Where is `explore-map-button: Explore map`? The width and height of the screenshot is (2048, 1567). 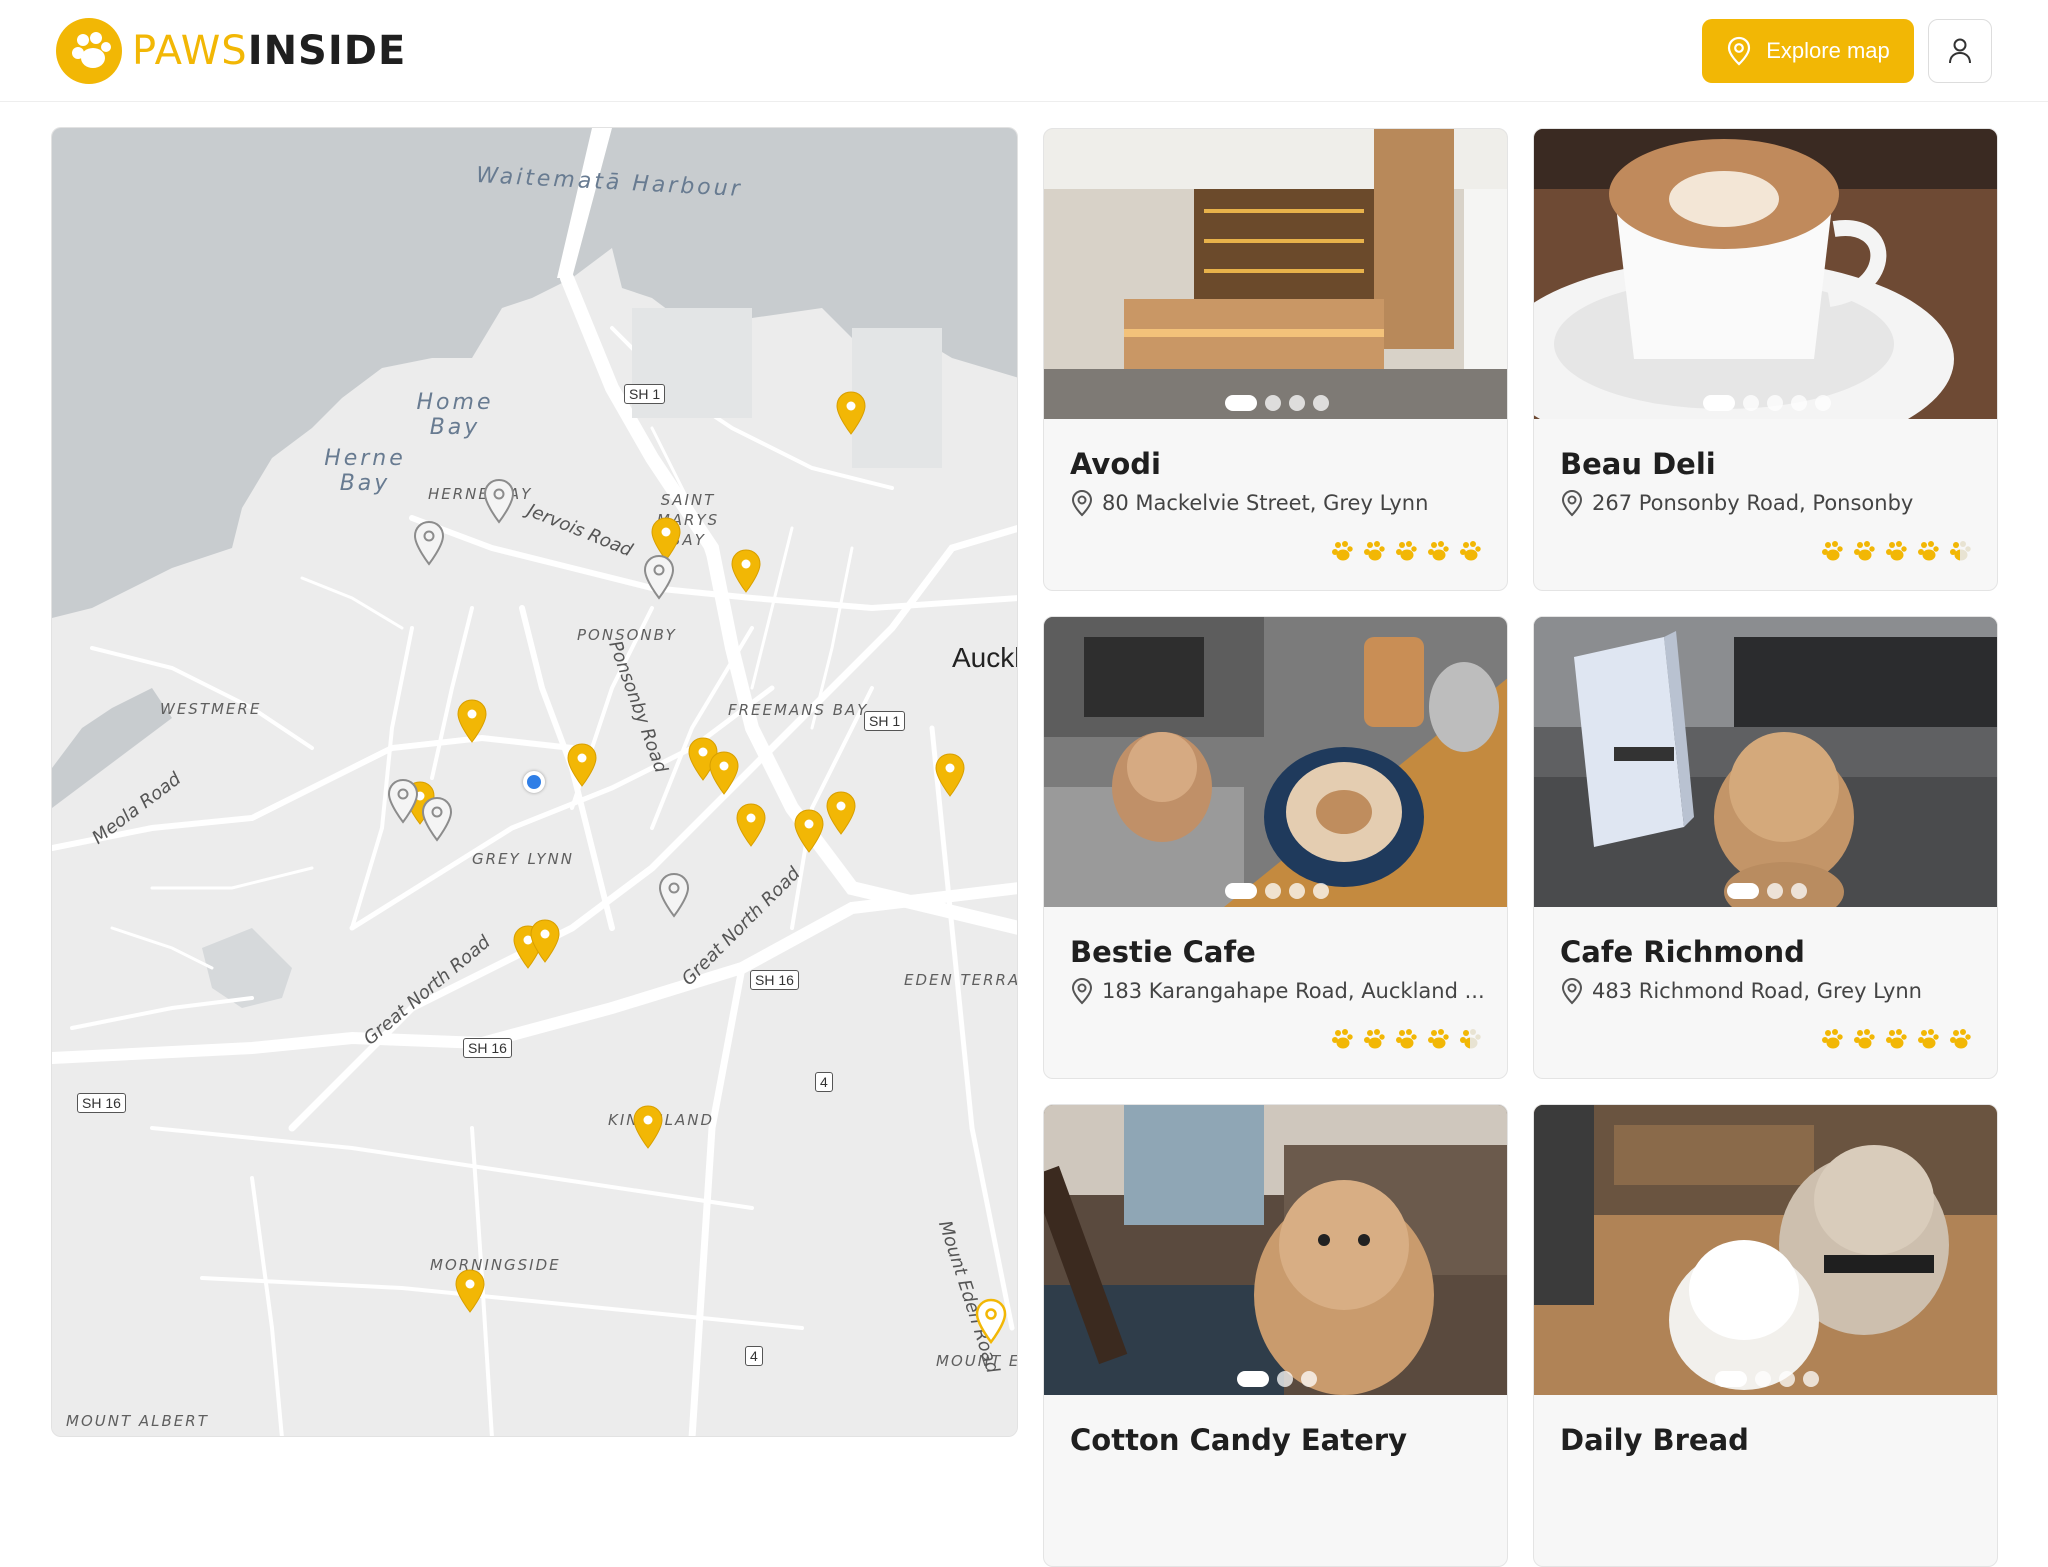
explore-map-button: Explore map is located at coordinates (1808, 51).